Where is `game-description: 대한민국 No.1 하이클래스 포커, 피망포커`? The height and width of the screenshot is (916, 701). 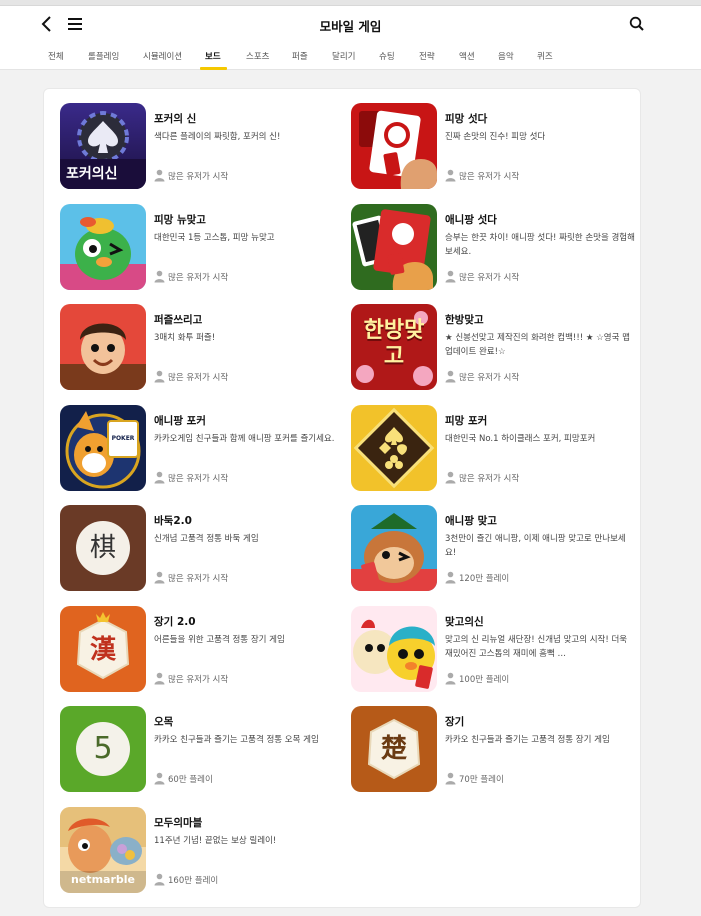 game-description: 대한민국 No.1 하이클래스 포커, 피망포커 is located at coordinates (520, 439).